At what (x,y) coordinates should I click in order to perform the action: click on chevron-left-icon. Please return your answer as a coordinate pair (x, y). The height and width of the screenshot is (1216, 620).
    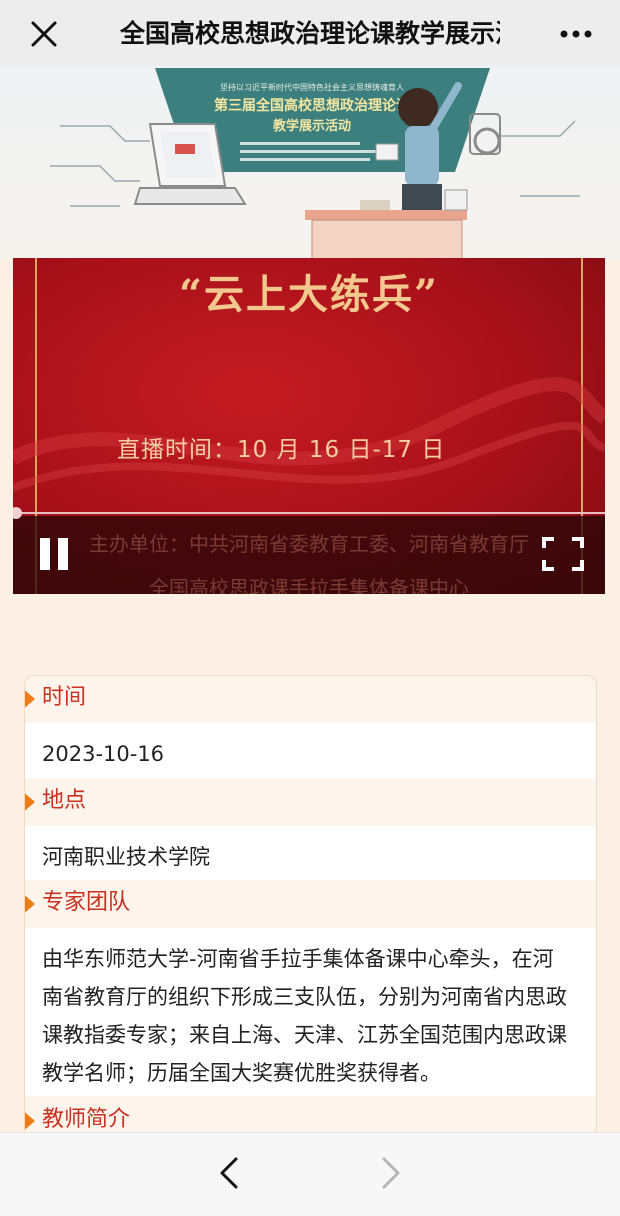
    Looking at the image, I should click on (229, 1173).